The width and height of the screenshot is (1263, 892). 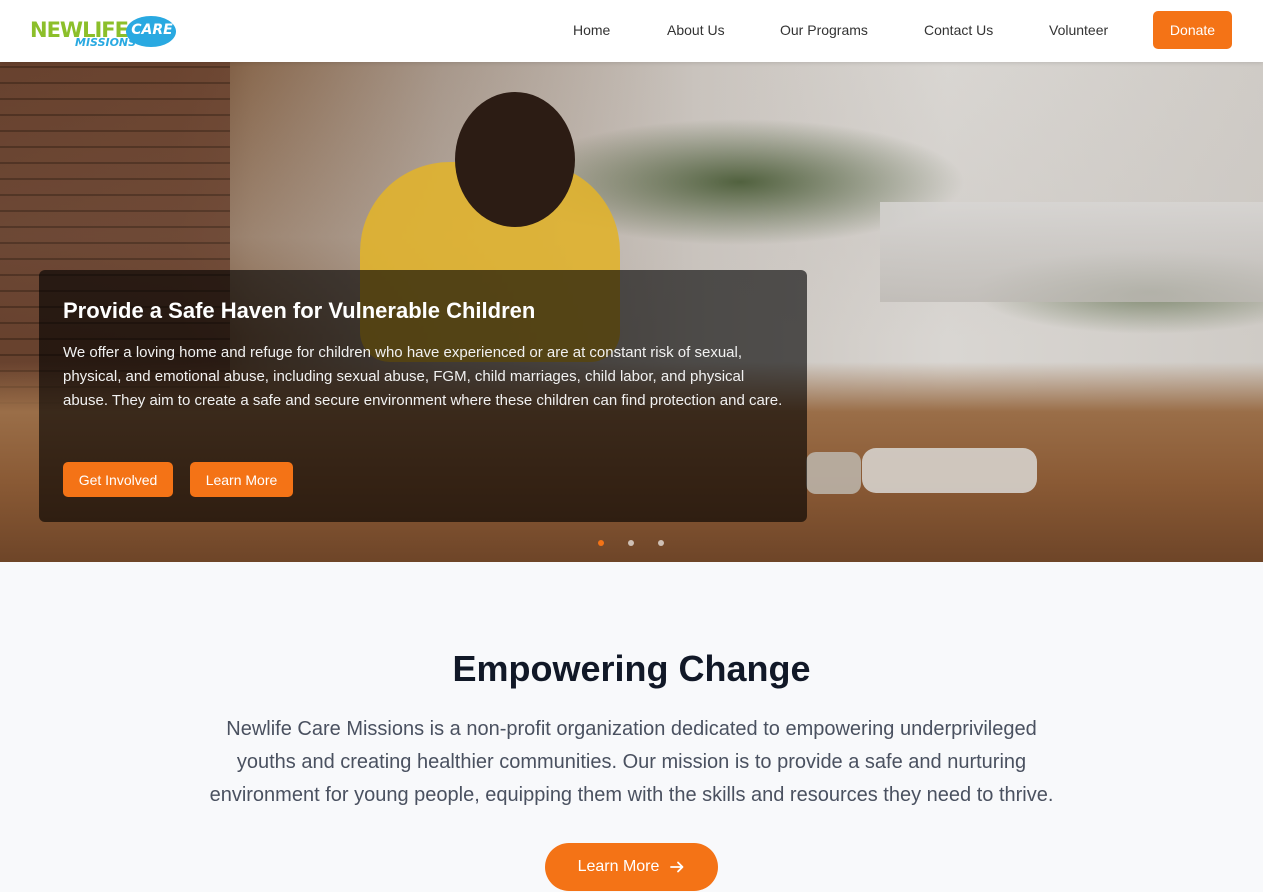 What do you see at coordinates (1071, 252) in the screenshot?
I see `hero-building` at bounding box center [1071, 252].